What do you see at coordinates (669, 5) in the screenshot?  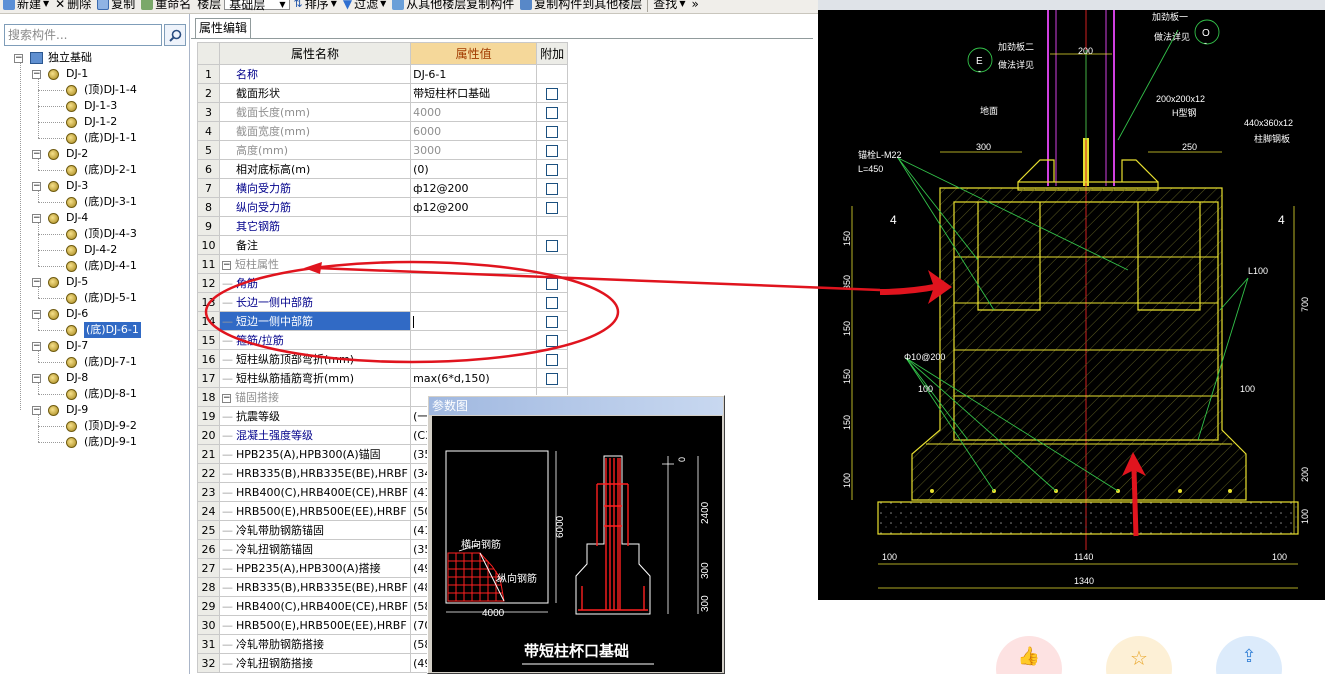 I see `find-button: 查找 ▼` at bounding box center [669, 5].